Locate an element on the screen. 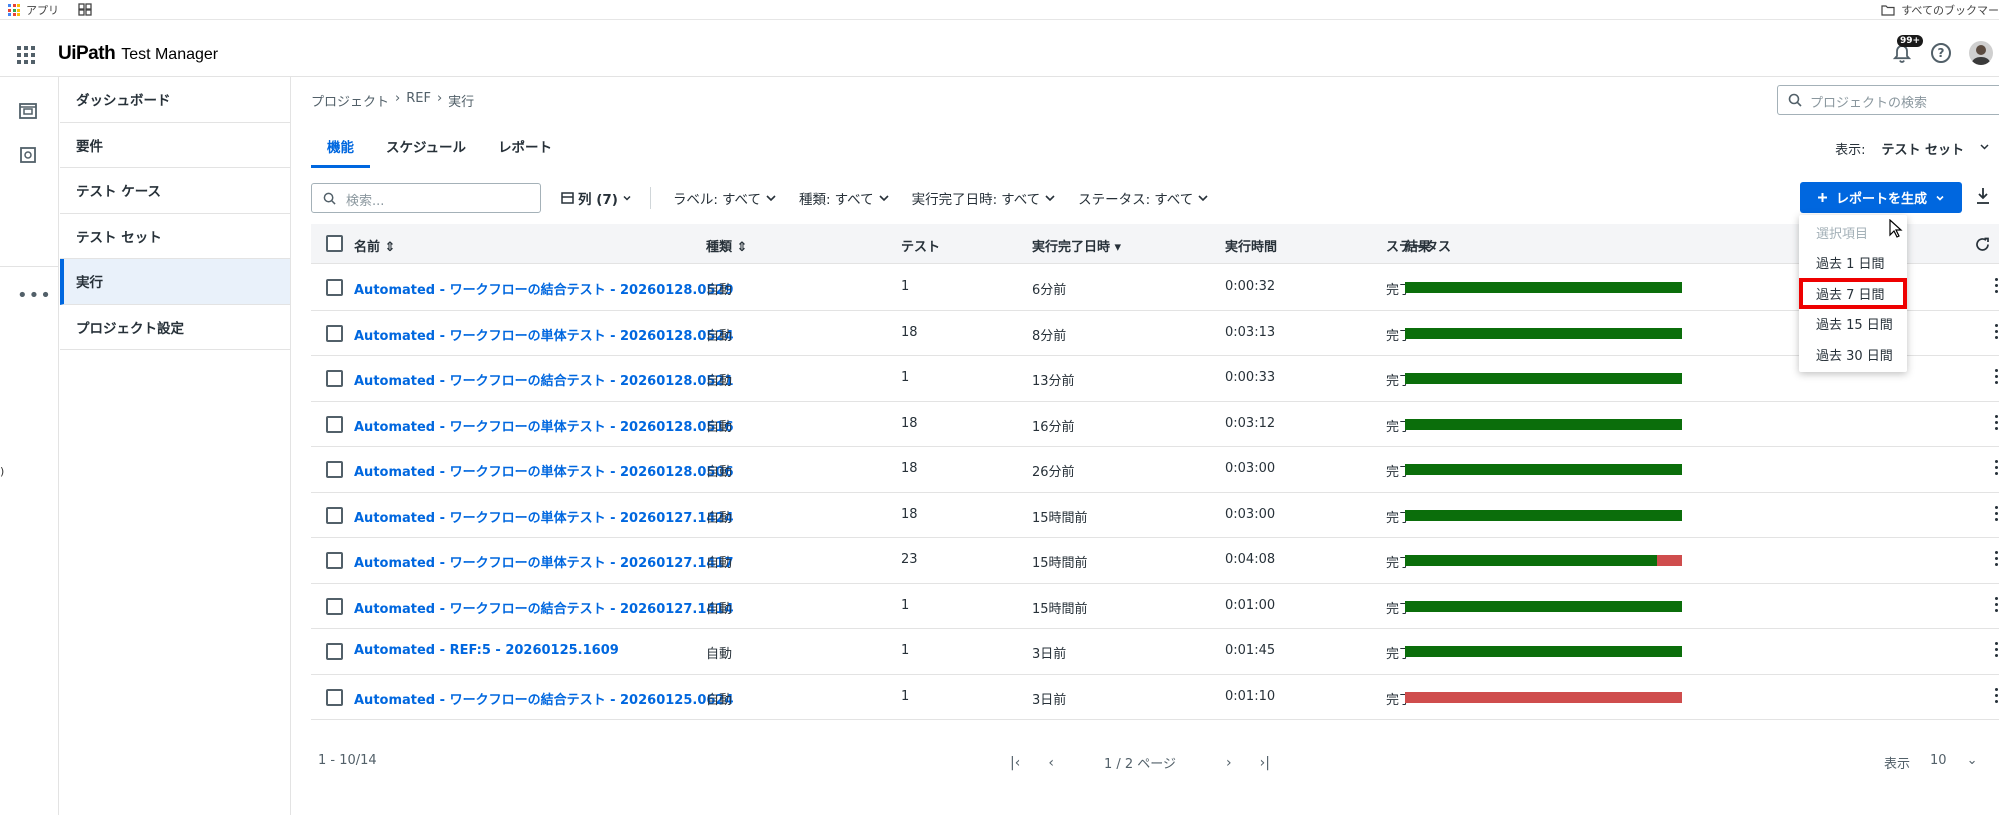 This screenshot has width=1999, height=815. col-duration: 実行時間 is located at coordinates (1251, 247).